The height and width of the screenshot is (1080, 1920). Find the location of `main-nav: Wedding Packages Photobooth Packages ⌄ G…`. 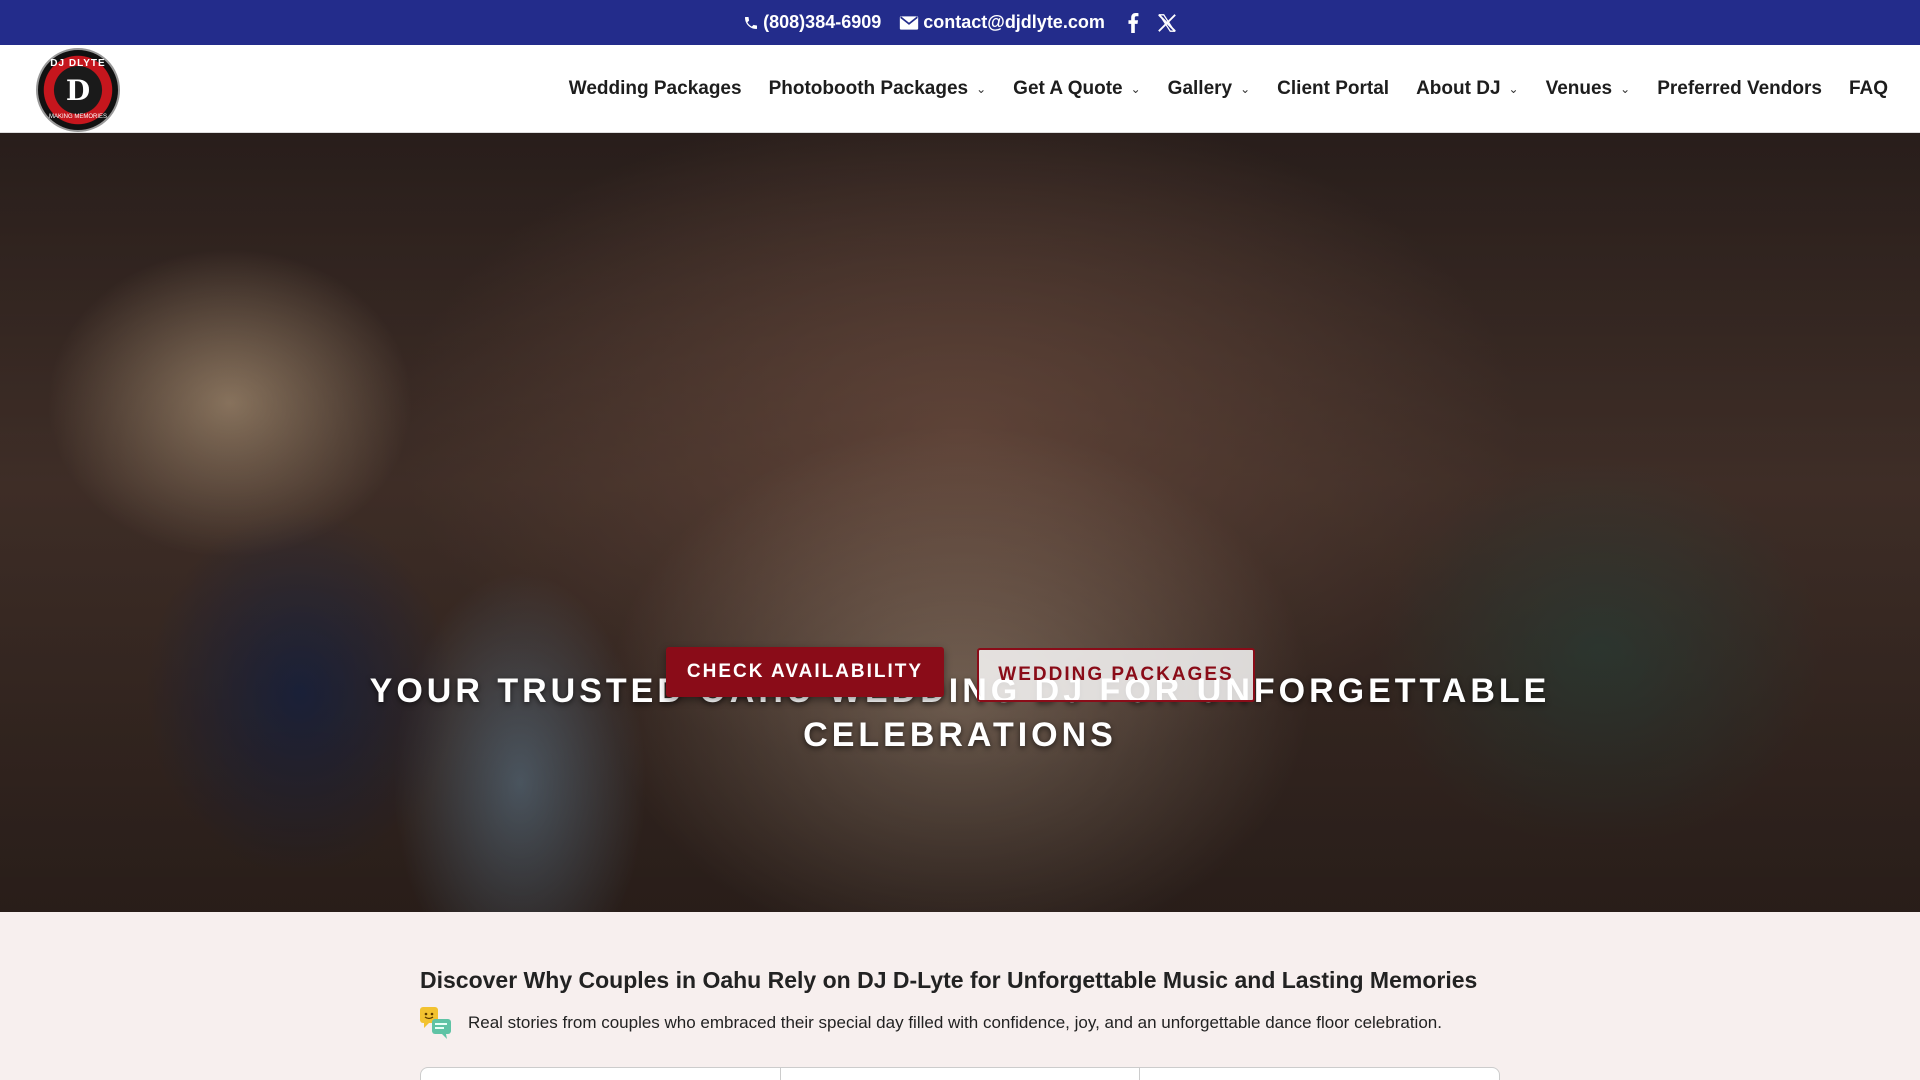

main-nav: Wedding Packages Photobooth Packages ⌄ G… is located at coordinates (1228, 89).